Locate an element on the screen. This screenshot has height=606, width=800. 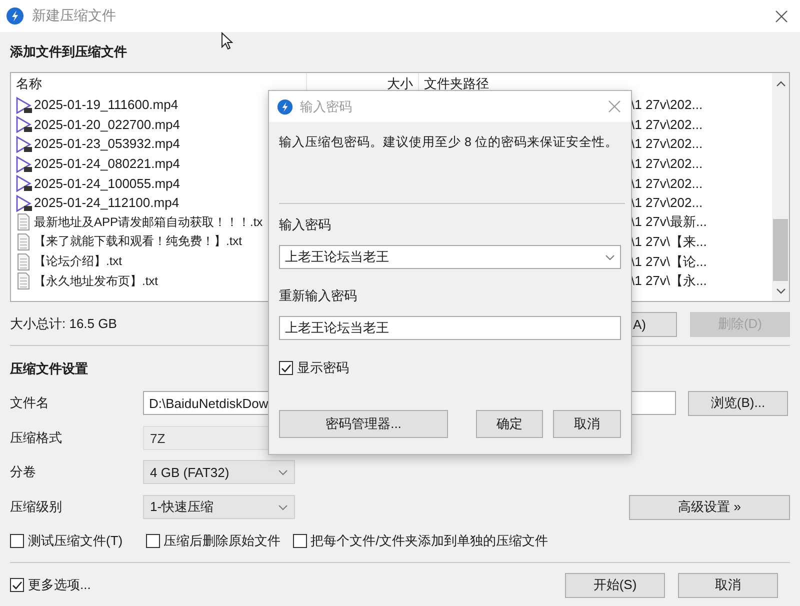
checkbox-label: 把每个文件/文件夹添加到单独的压缩文件 is located at coordinates (429, 541).